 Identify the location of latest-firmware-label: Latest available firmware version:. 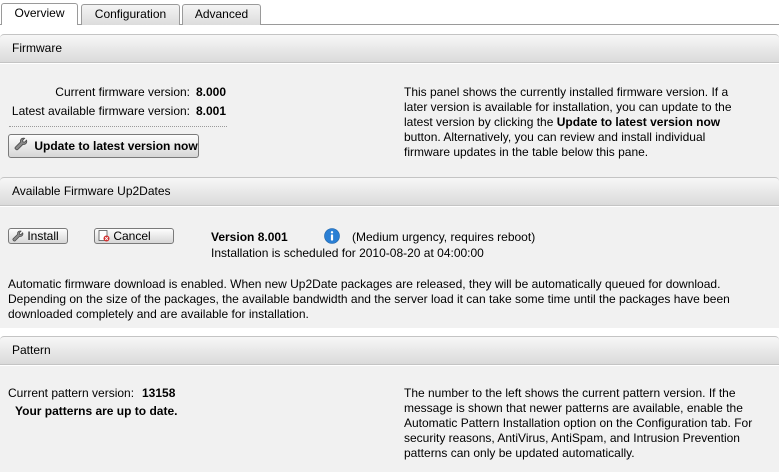
(100, 111).